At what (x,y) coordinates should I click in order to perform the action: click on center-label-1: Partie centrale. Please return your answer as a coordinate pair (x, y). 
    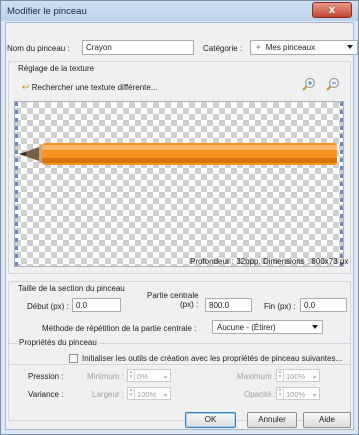
    Looking at the image, I should click on (173, 295).